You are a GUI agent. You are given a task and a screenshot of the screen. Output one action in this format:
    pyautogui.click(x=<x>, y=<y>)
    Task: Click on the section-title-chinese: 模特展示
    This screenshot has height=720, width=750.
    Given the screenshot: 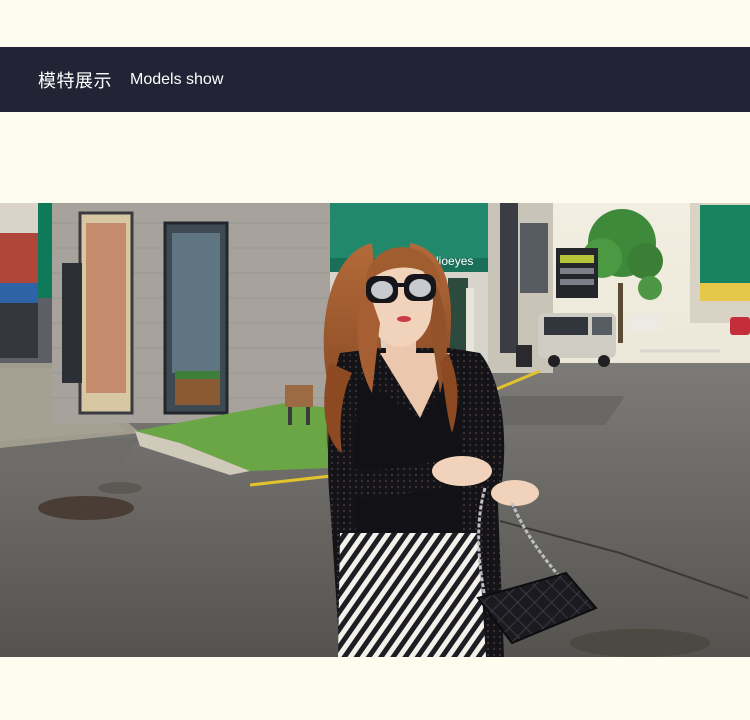 What is the action you would take?
    pyautogui.click(x=75, y=81)
    